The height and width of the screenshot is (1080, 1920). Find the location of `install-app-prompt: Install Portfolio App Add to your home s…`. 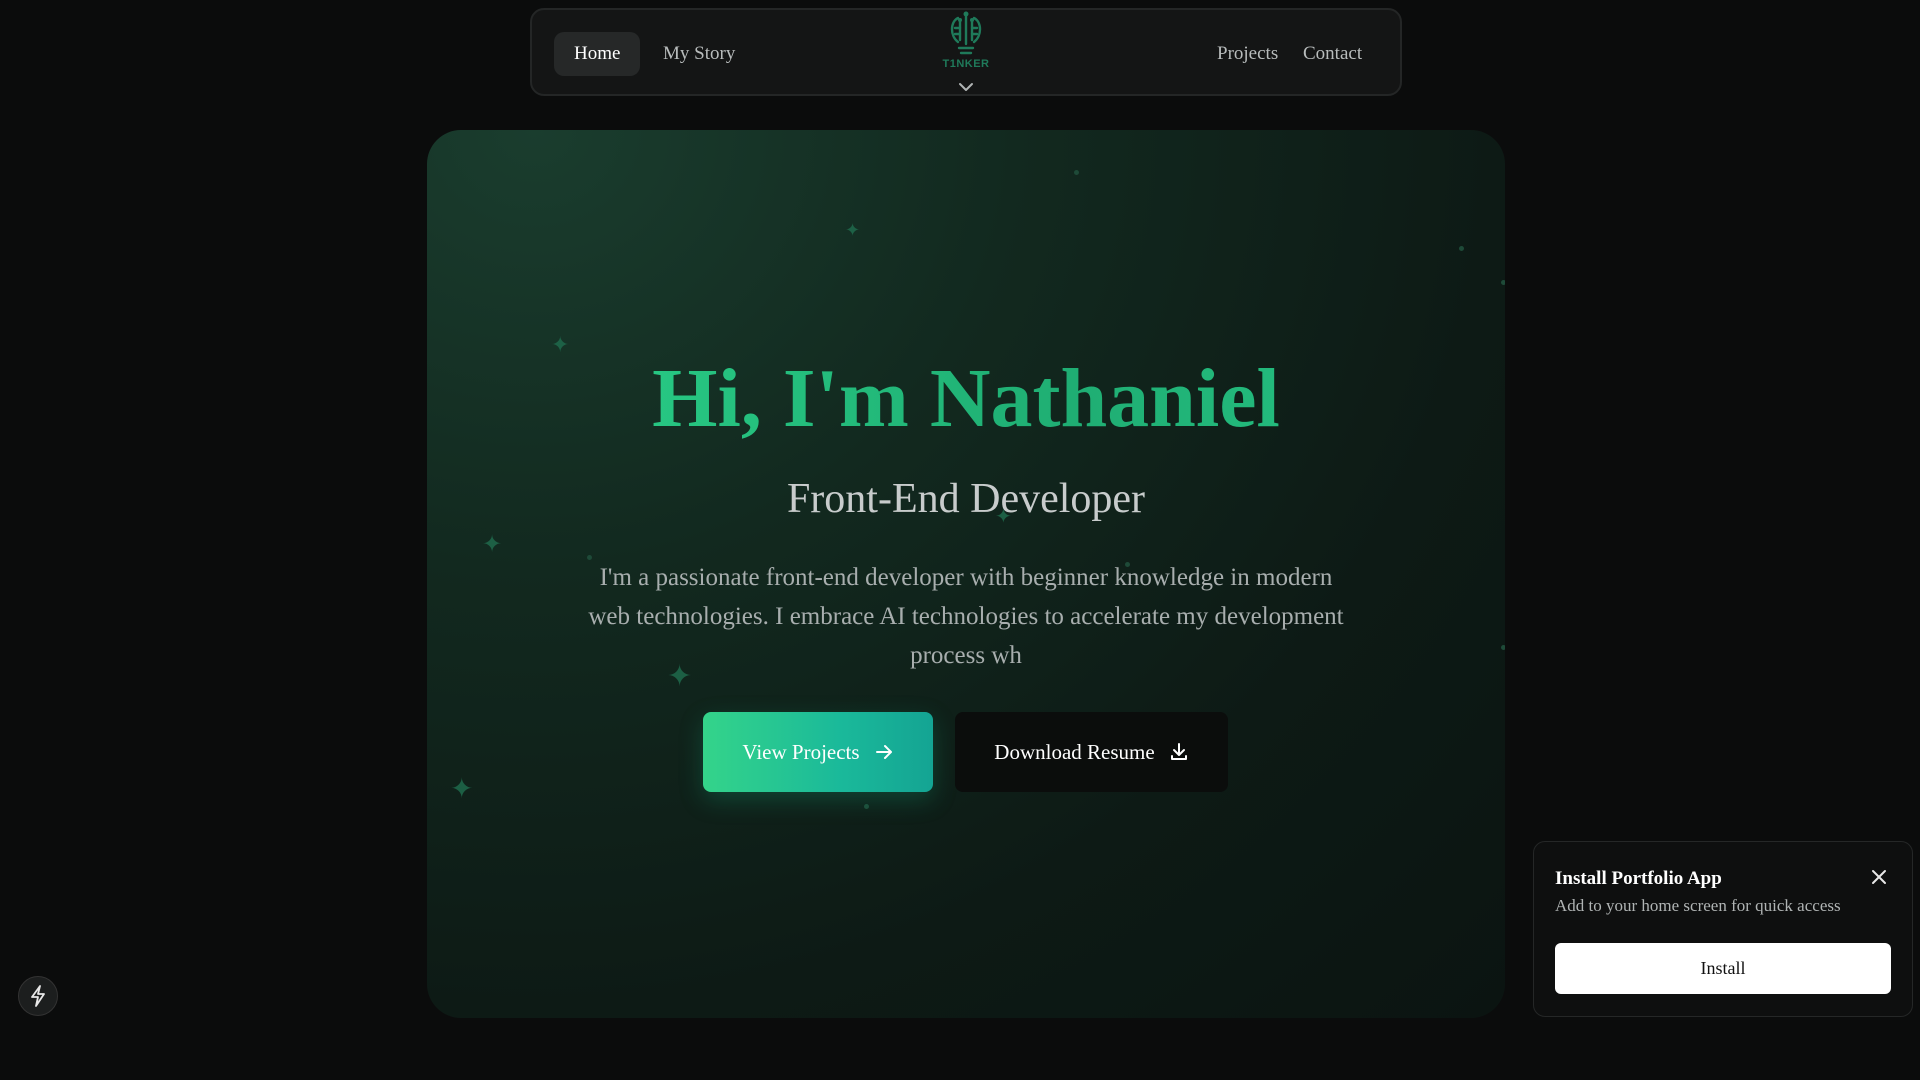

install-app-prompt: Install Portfolio App Add to your home s… is located at coordinates (1723, 929).